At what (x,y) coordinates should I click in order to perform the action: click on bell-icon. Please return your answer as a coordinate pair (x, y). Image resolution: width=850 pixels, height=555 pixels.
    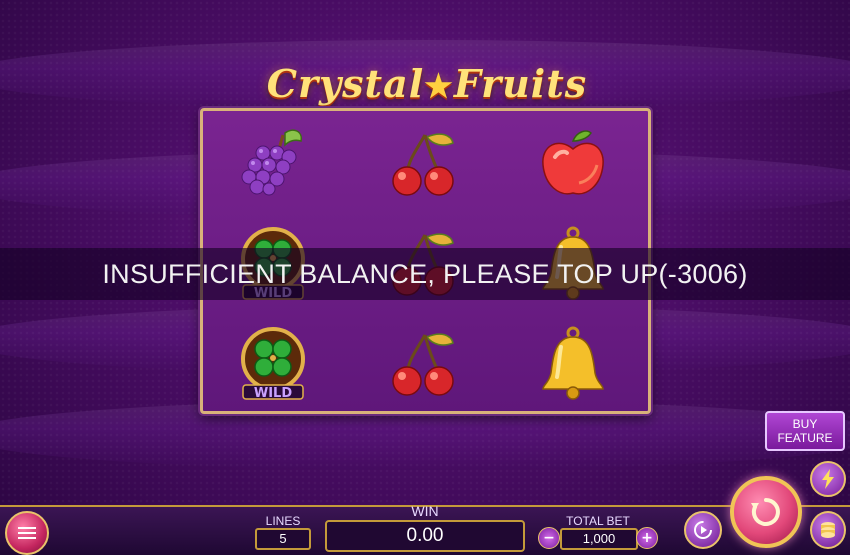
    Looking at the image, I should click on (573, 363).